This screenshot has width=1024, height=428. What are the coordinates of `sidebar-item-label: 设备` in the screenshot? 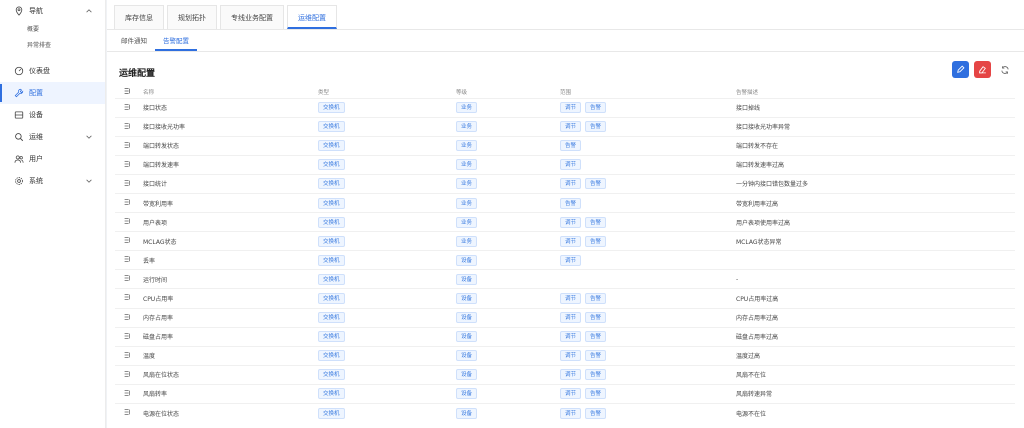 It's located at (36, 115).